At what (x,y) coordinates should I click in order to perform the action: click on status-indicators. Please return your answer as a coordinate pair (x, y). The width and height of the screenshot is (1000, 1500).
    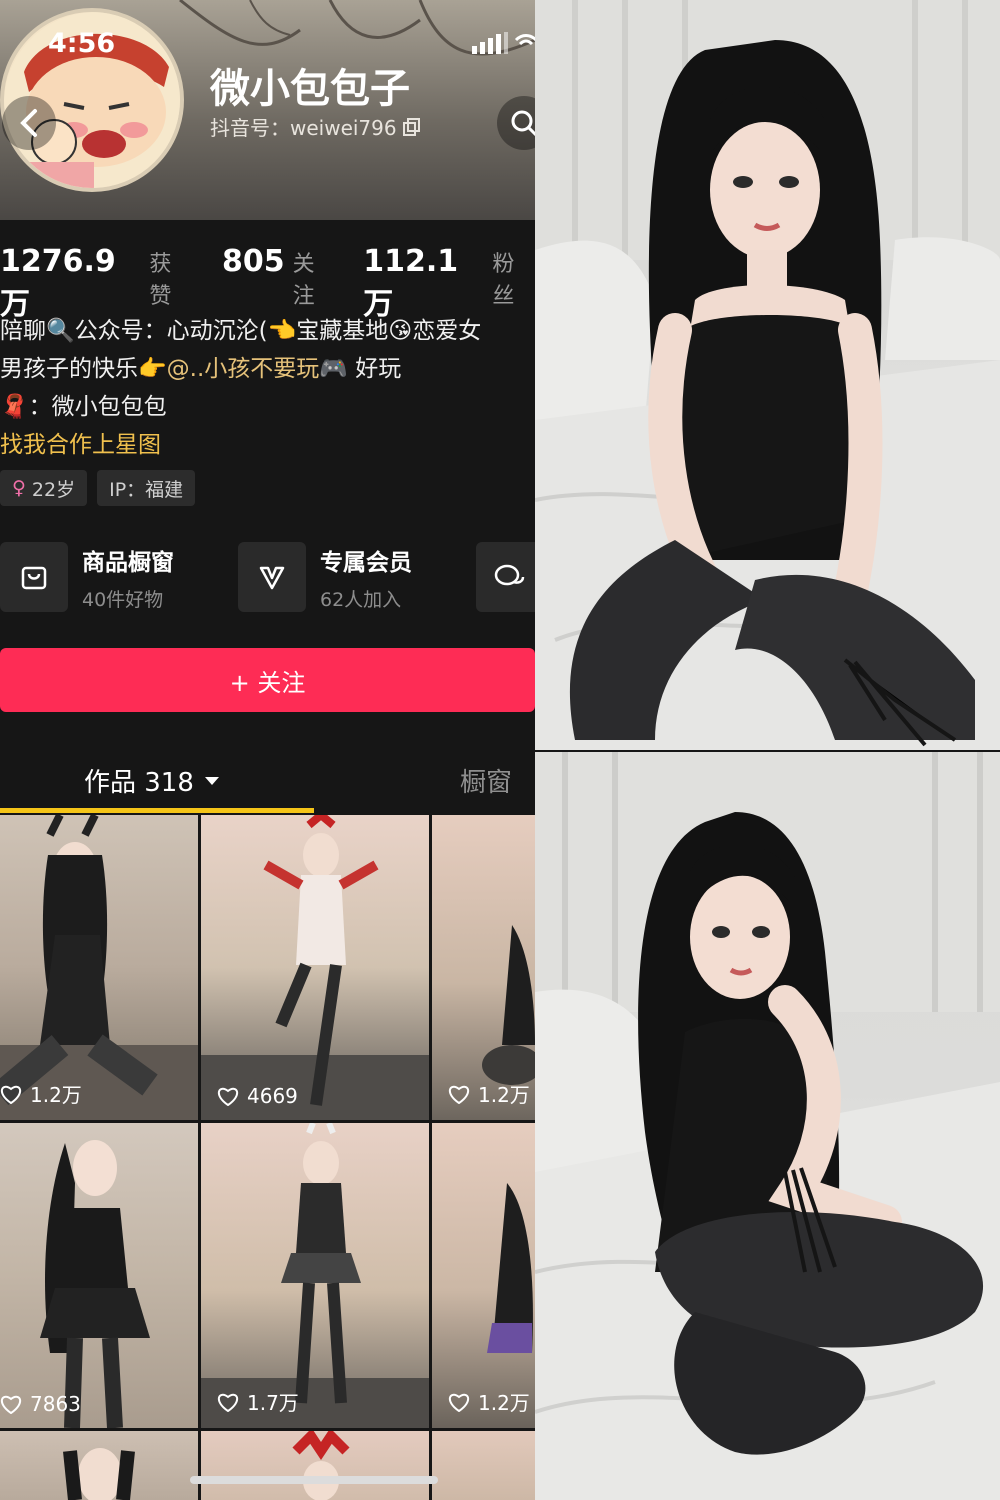
    Looking at the image, I should click on (503, 43).